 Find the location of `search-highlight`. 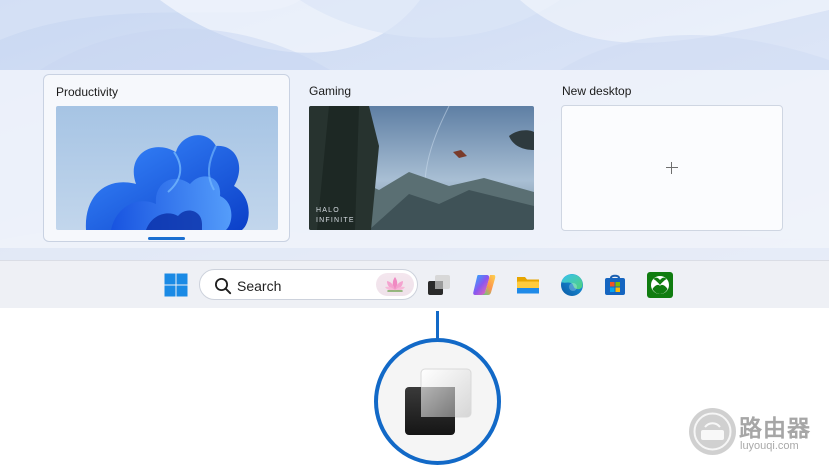

search-highlight is located at coordinates (395, 284).